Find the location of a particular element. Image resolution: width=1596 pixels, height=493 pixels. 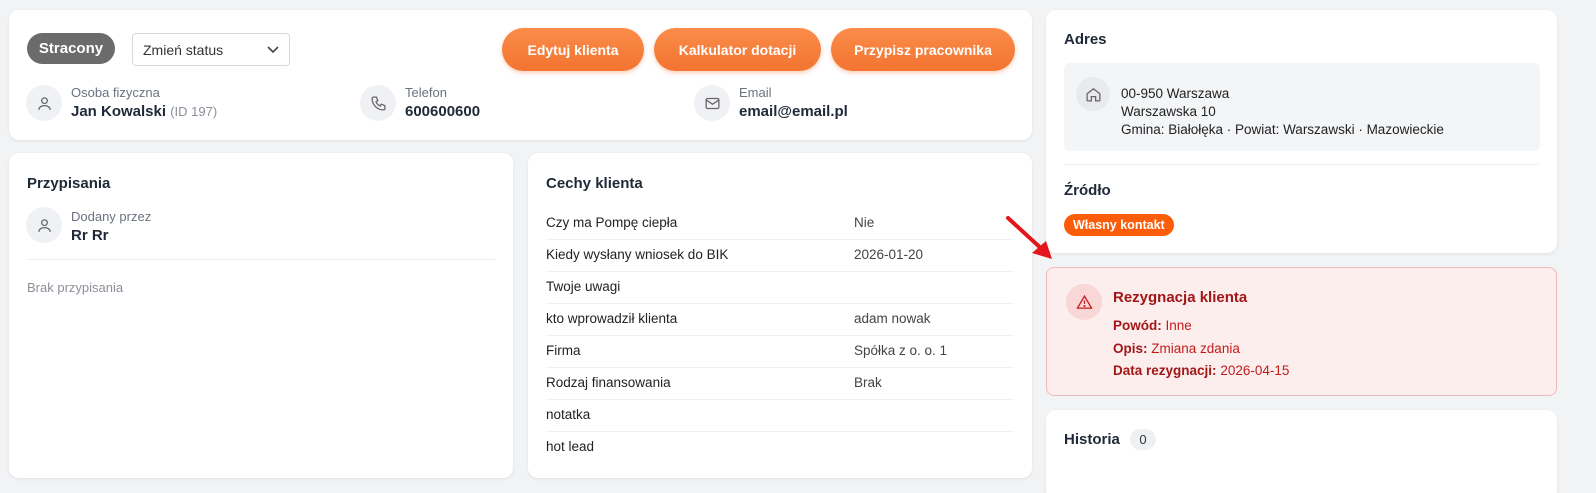

feature-row-label: kto wprowadził klienta is located at coordinates (612, 318).